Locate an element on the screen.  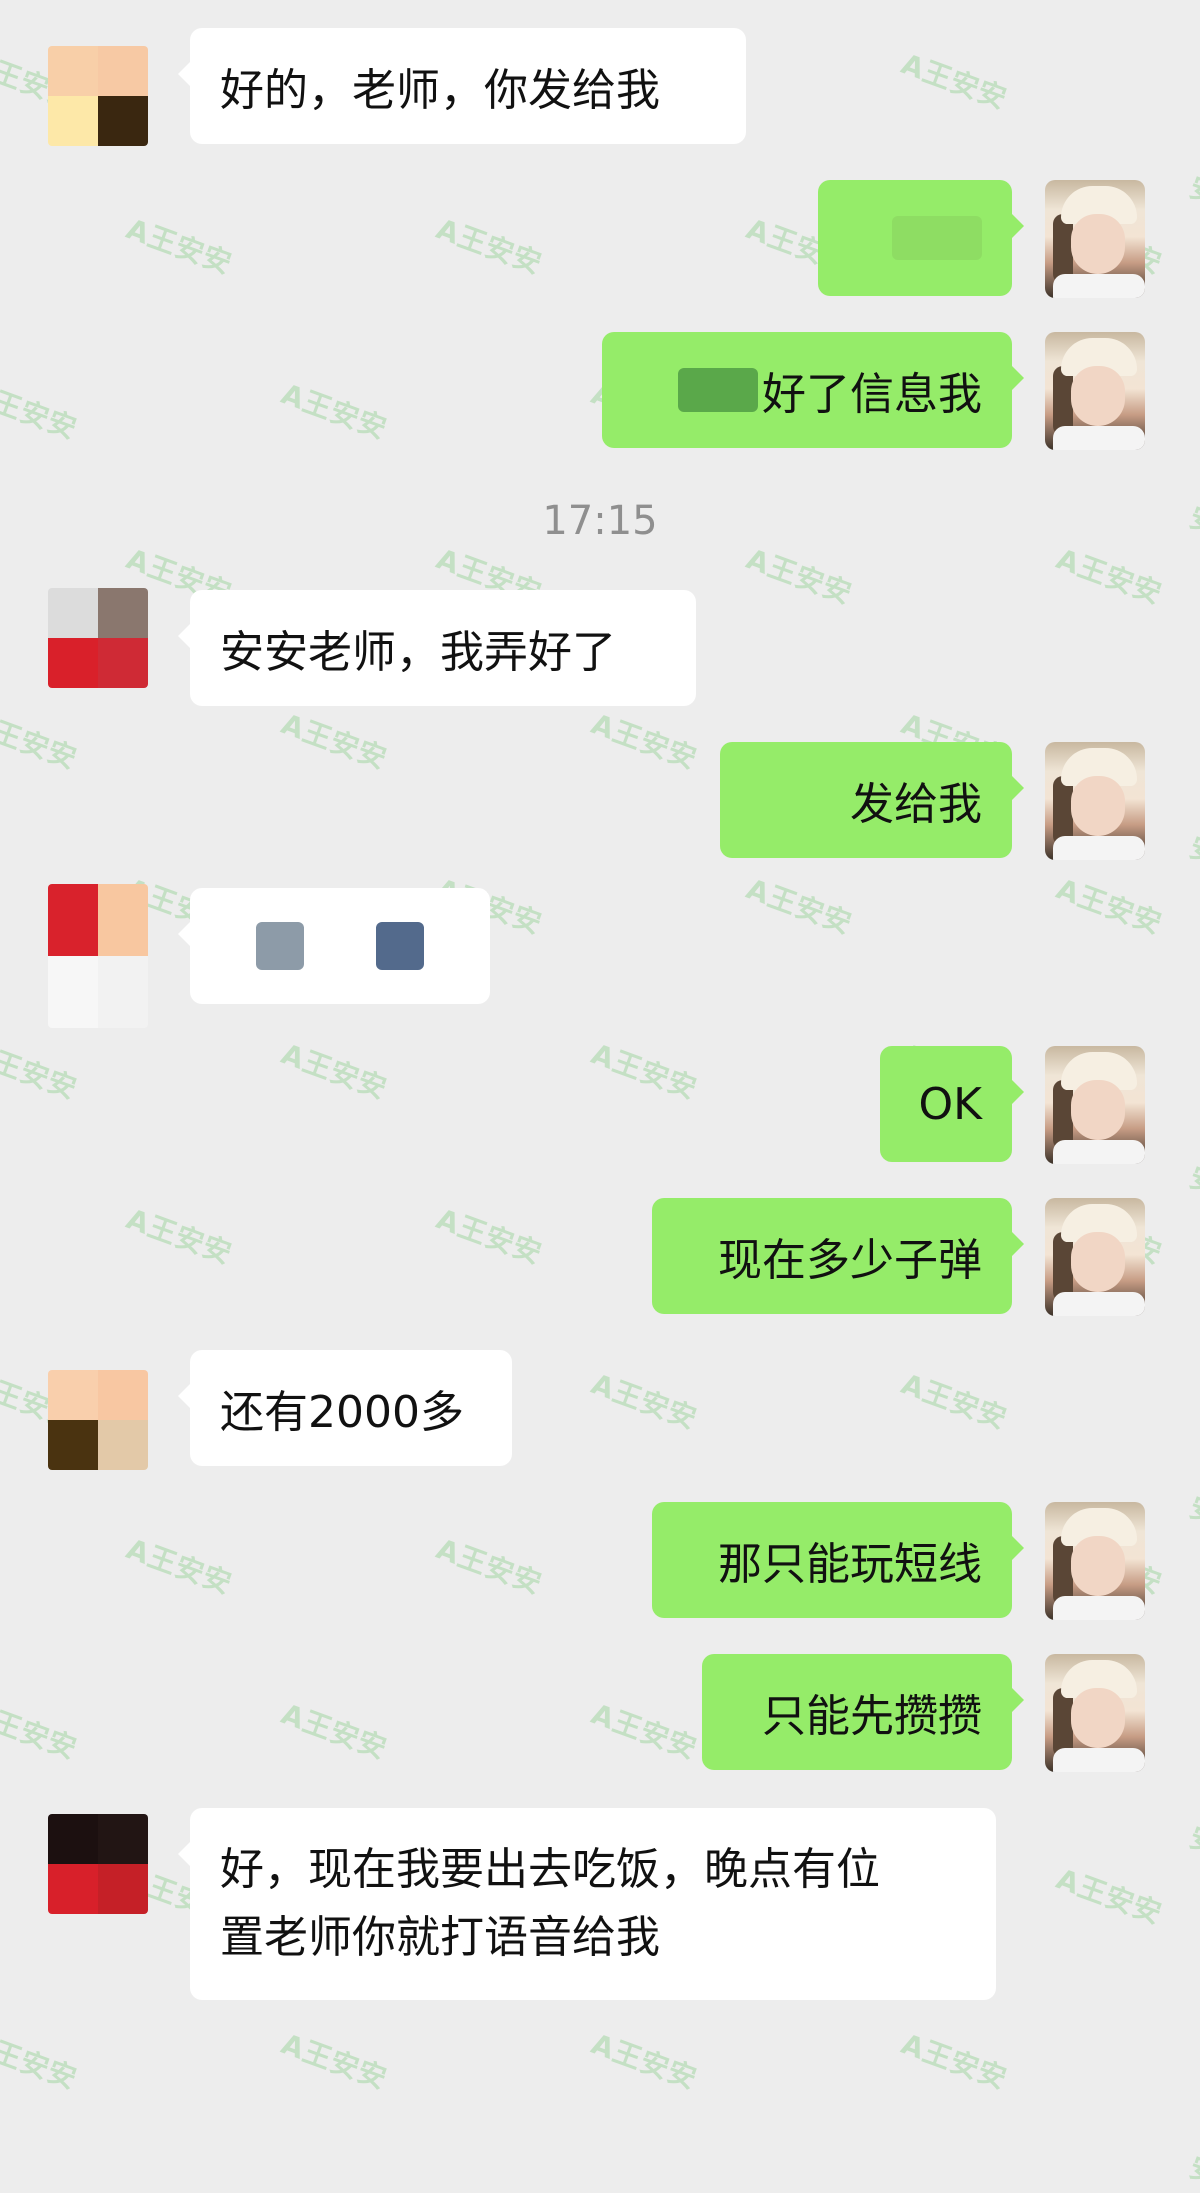
message-bubble-incoming: 安安老师，我弄好了 is located at coordinates (437, 648).